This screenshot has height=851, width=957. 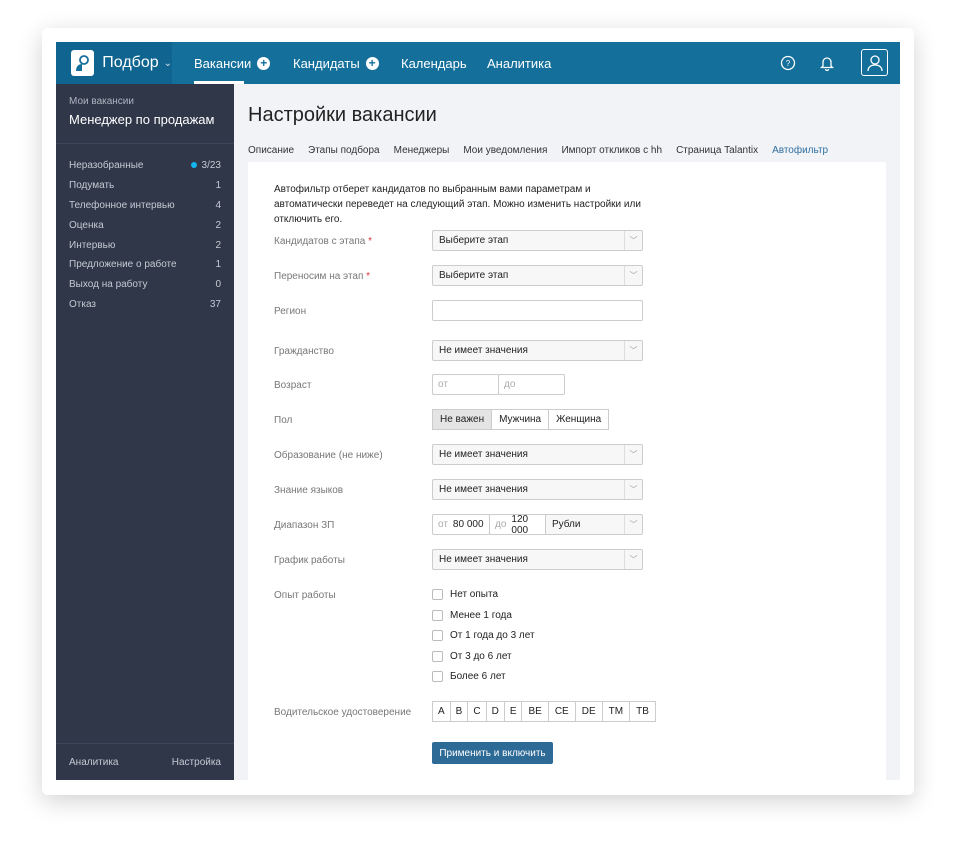 What do you see at coordinates (322, 276) in the screenshot?
I see `to-stage-label: Переносим на этап *` at bounding box center [322, 276].